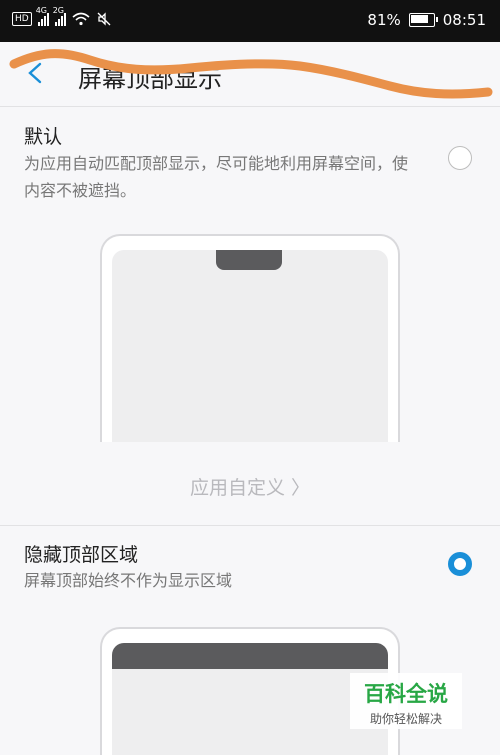 Image resolution: width=500 pixels, height=755 pixels. I want to click on option-hide-radio, so click(460, 564).